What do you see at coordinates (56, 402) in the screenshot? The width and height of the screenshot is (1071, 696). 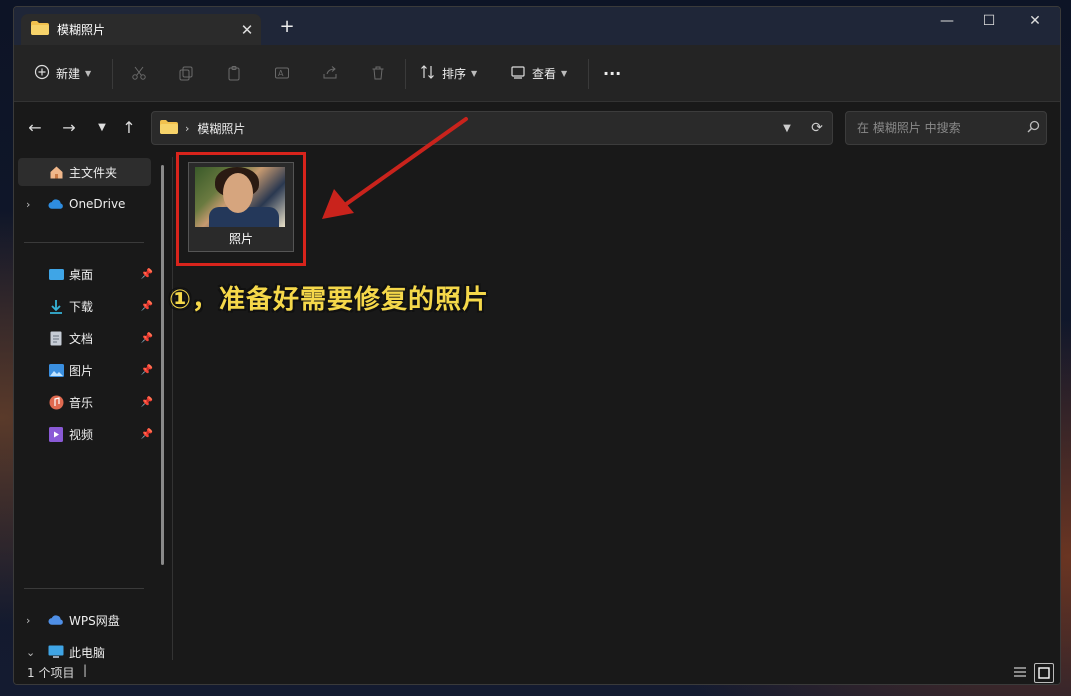 I see `music-icon` at bounding box center [56, 402].